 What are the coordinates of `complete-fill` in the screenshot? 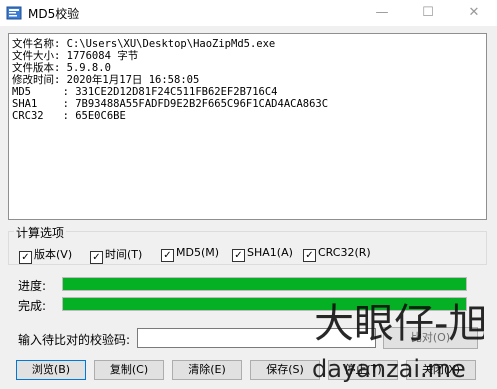 It's located at (264, 304).